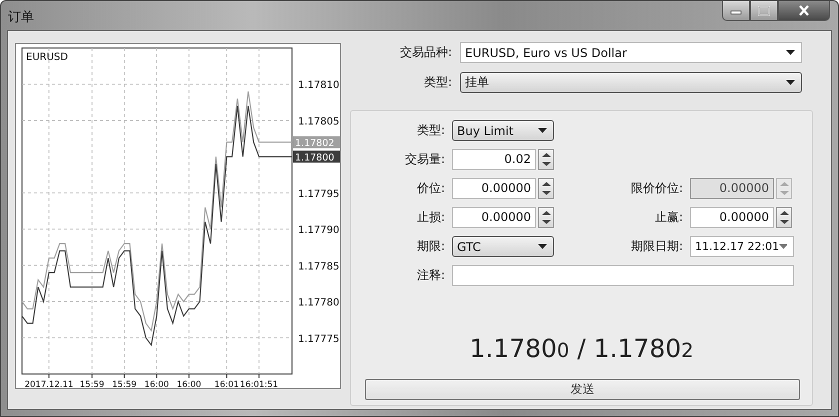 Image resolution: width=839 pixels, height=417 pixels. What do you see at coordinates (226, 385) in the screenshot?
I see `axis-label: 16:01` at bounding box center [226, 385].